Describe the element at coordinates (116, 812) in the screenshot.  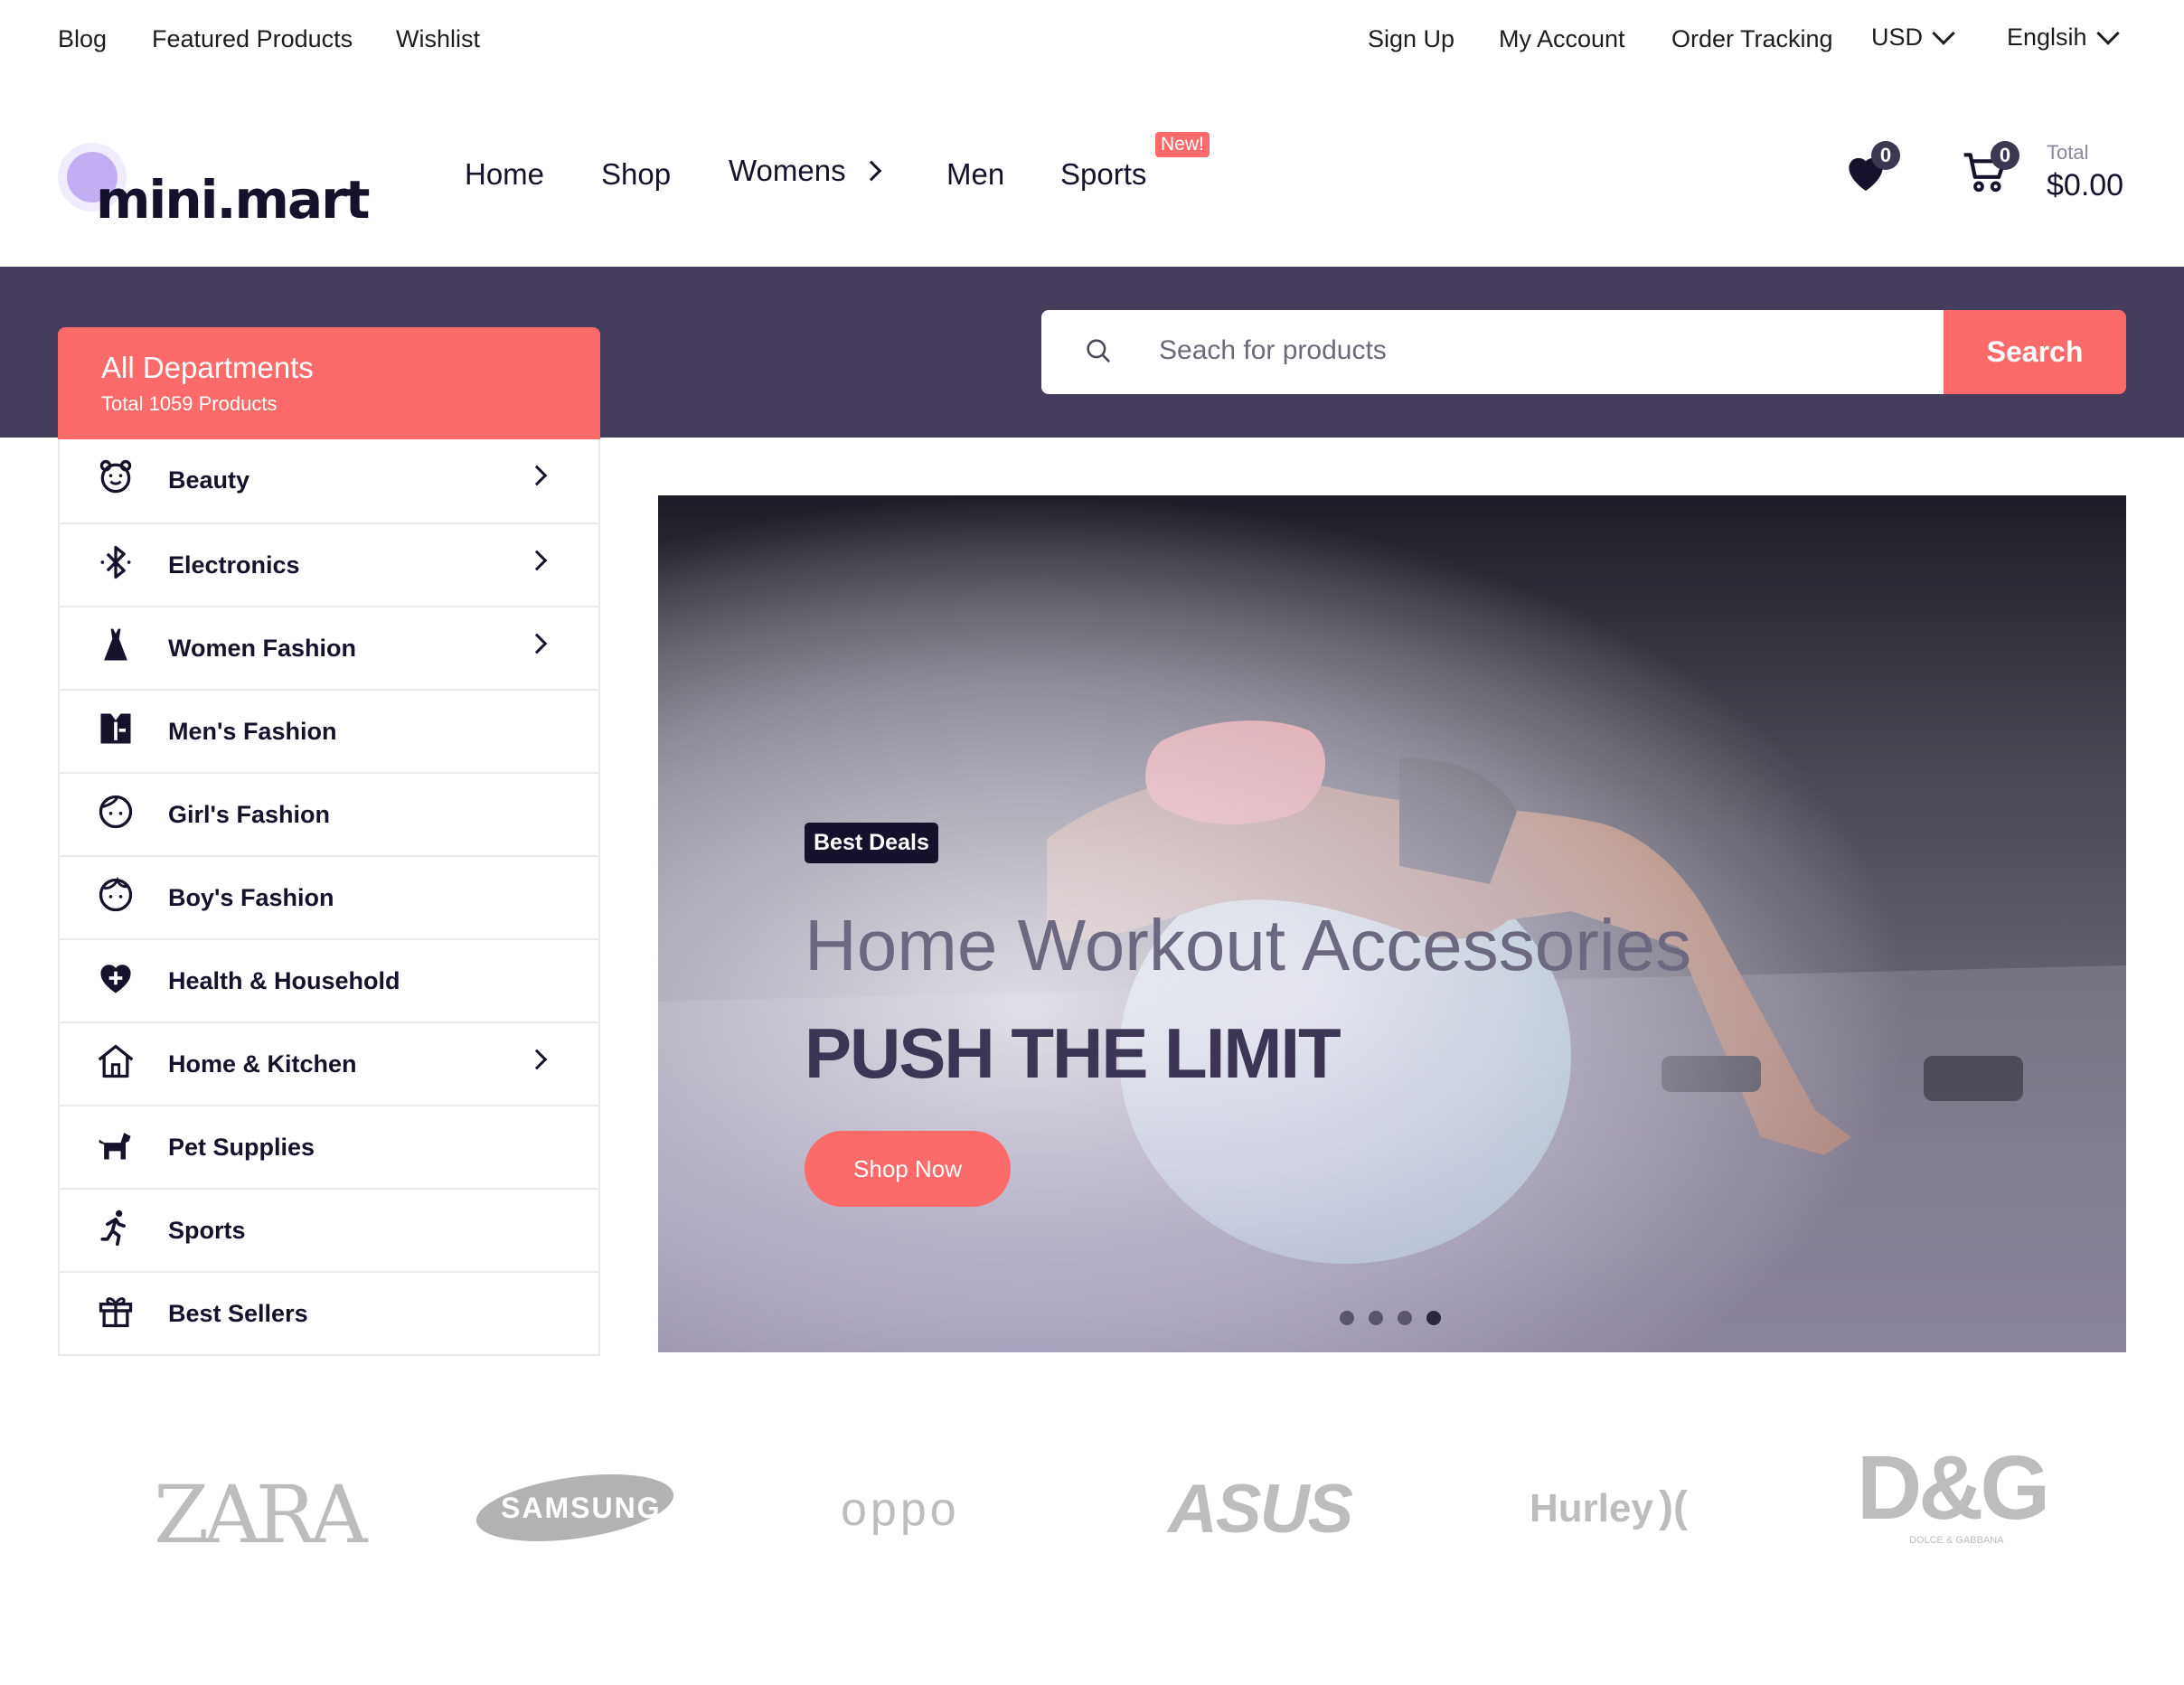
I see `girl-face-icon` at that location.